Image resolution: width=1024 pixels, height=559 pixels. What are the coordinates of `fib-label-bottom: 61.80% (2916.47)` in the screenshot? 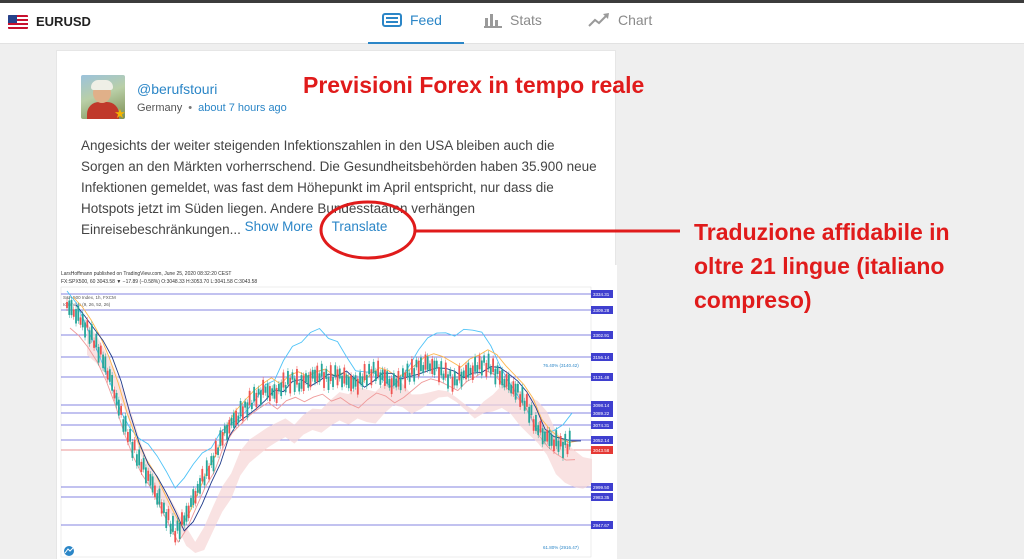 It's located at (561, 547).